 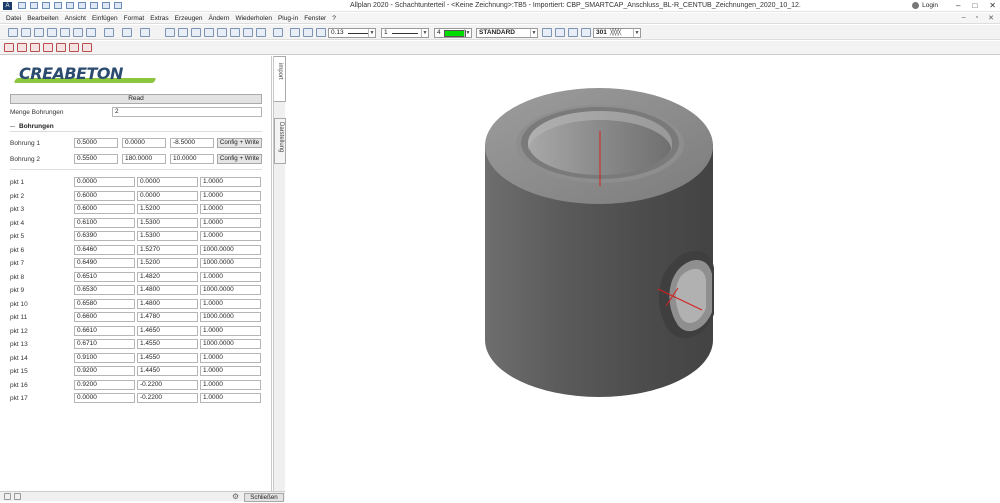 I want to click on read-button: Read, so click(x=136, y=99).